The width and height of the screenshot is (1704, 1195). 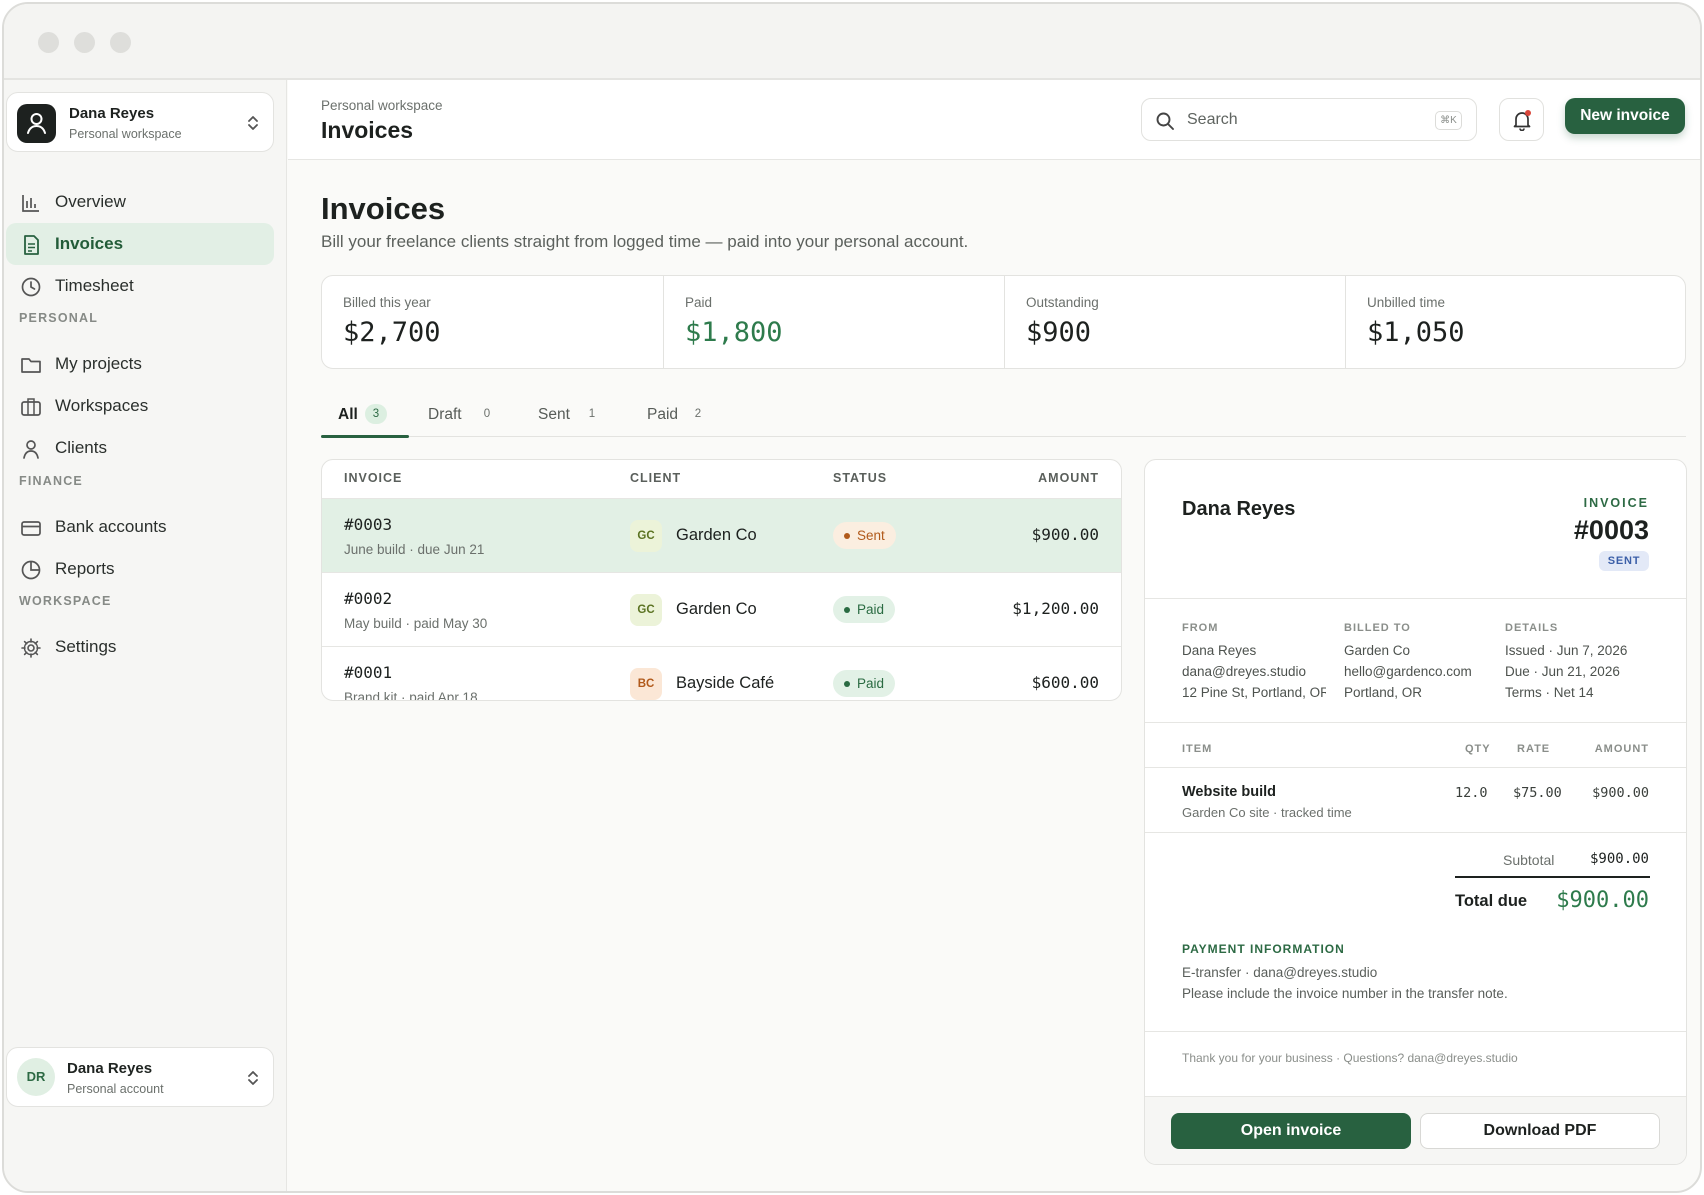 What do you see at coordinates (1055, 608) in the screenshot?
I see `invoice-amount: $1,200.00` at bounding box center [1055, 608].